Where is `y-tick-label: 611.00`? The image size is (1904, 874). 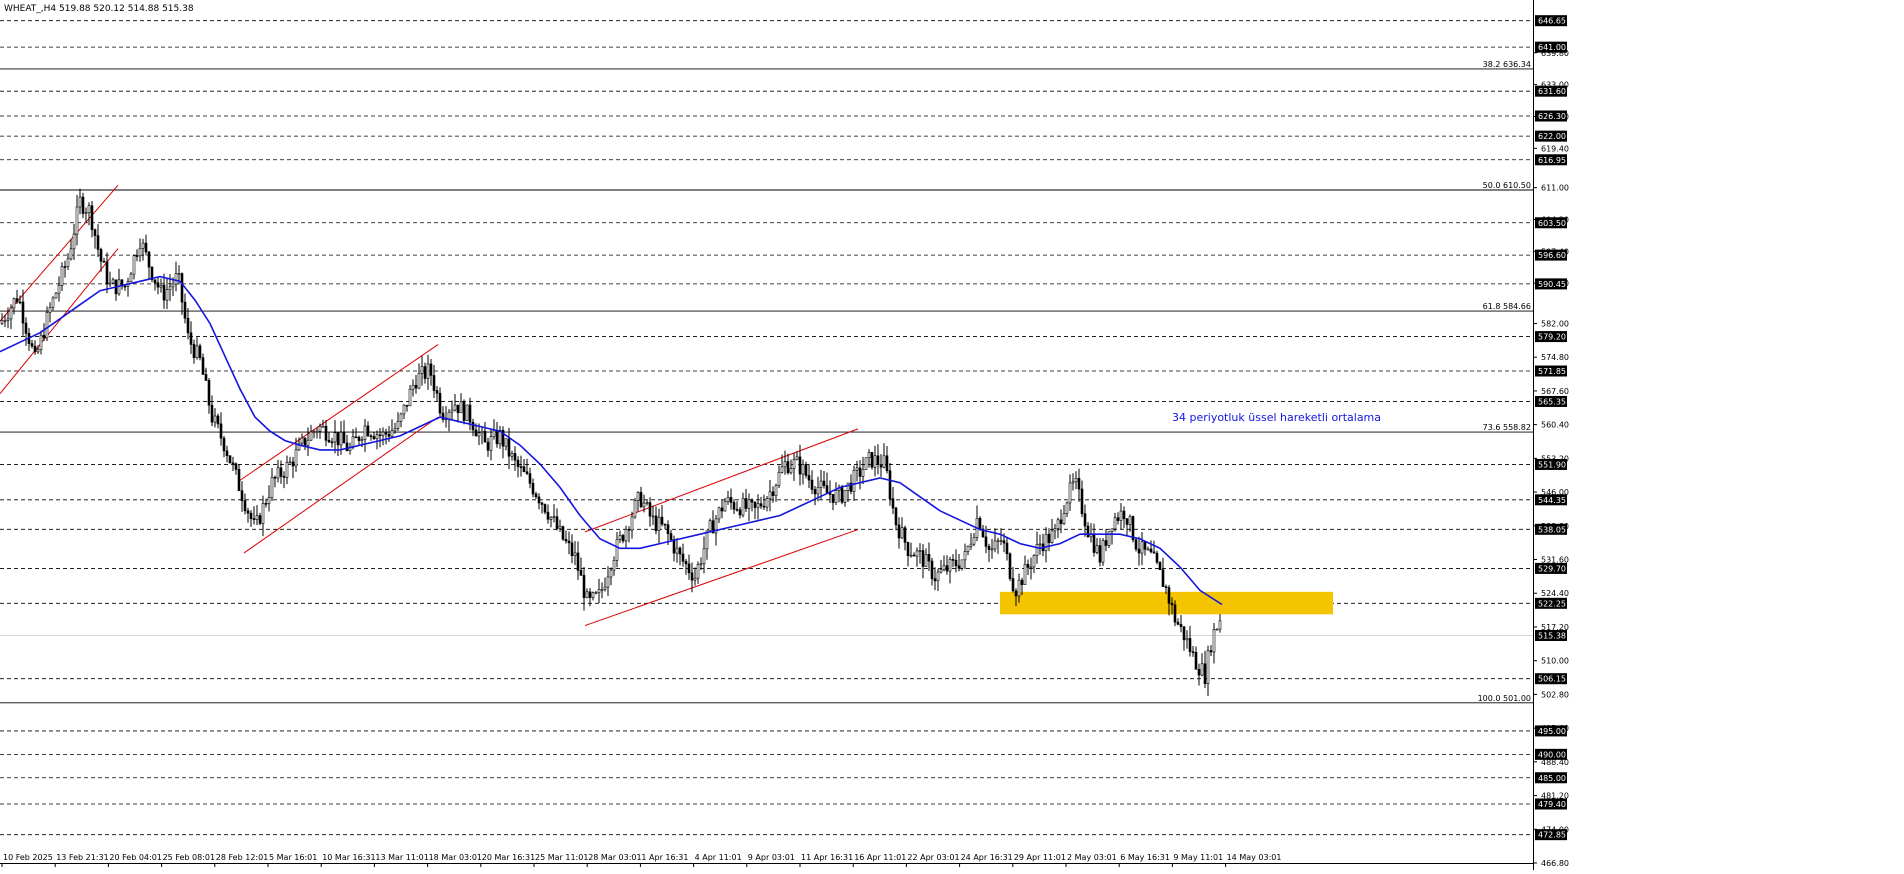 y-tick-label: 611.00 is located at coordinates (1555, 188).